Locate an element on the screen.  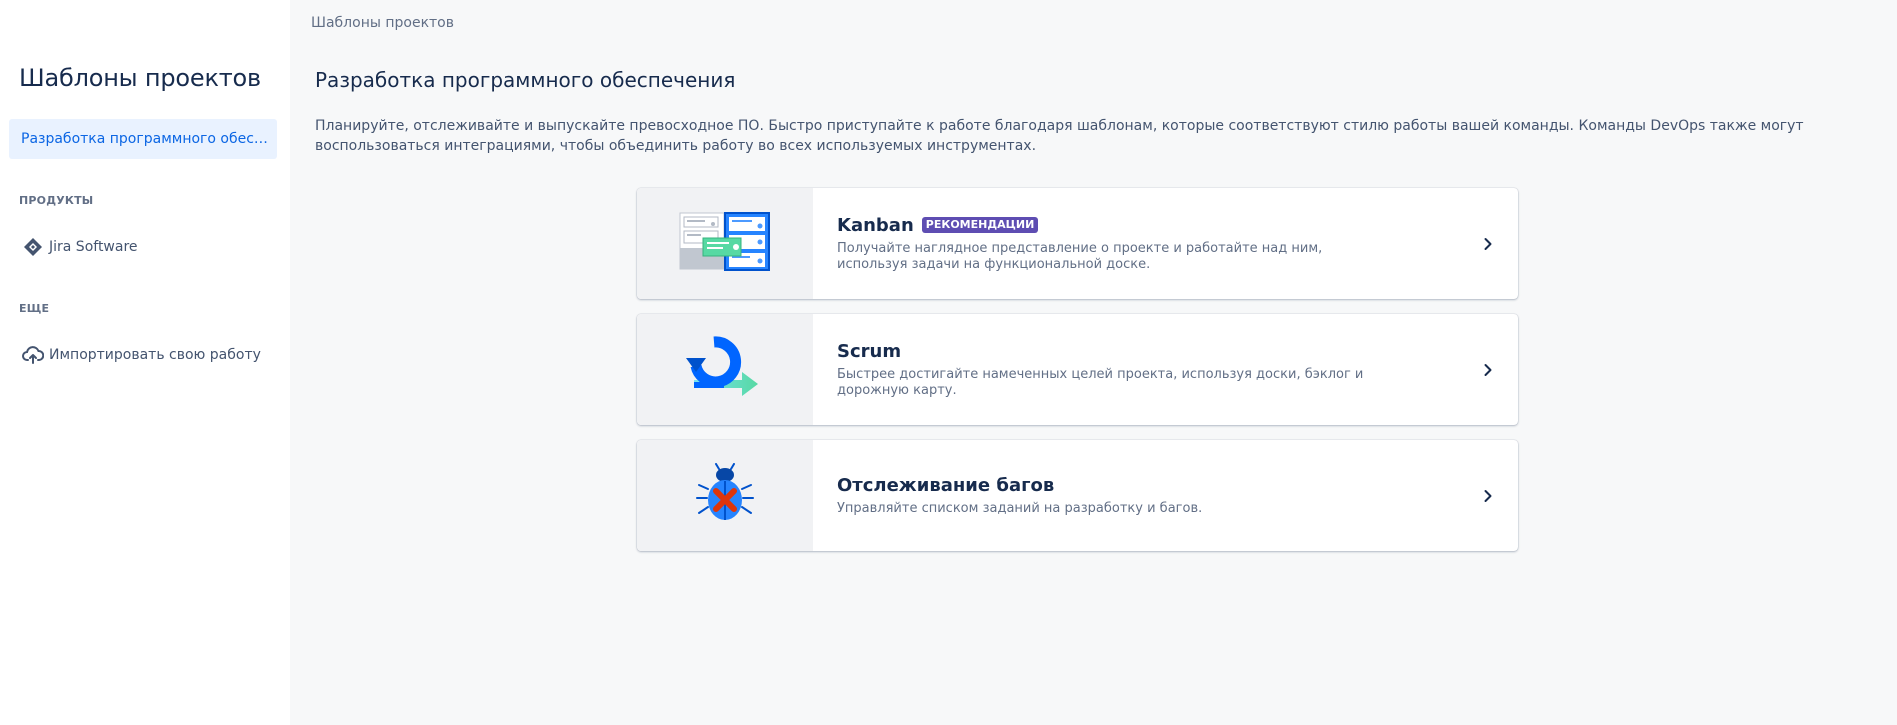
kanban-board-icon is located at coordinates (725, 243).